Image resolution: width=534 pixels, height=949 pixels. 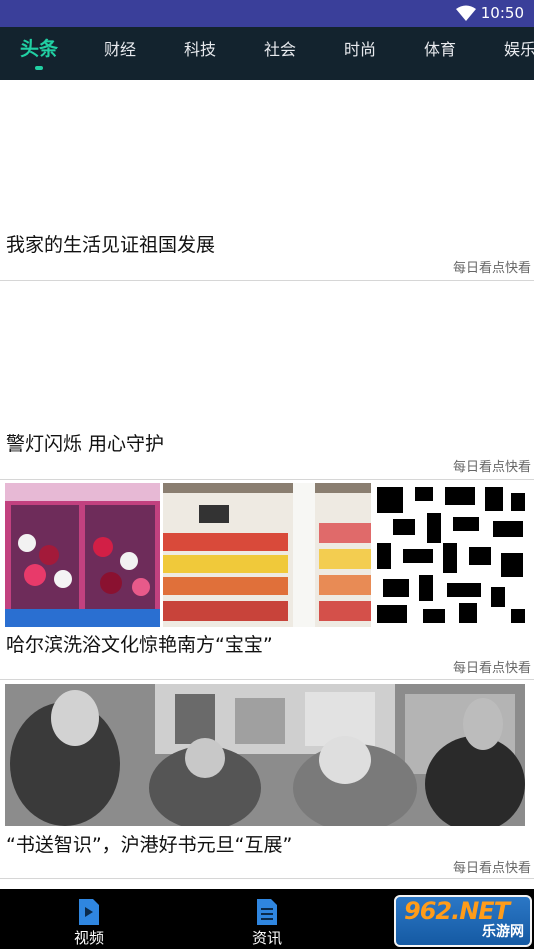 What do you see at coordinates (267, 912) in the screenshot?
I see `document-icon` at bounding box center [267, 912].